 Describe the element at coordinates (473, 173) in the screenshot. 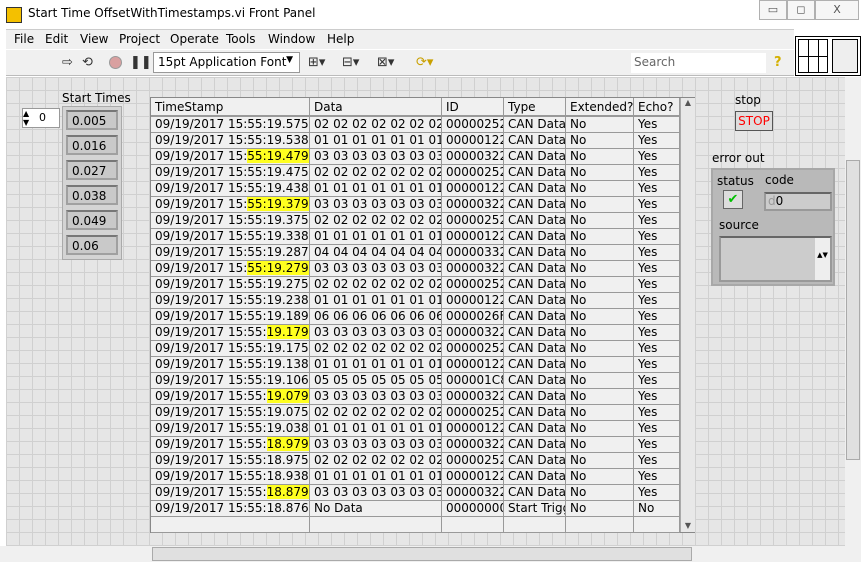

I see `id-cell: 00000252` at that location.